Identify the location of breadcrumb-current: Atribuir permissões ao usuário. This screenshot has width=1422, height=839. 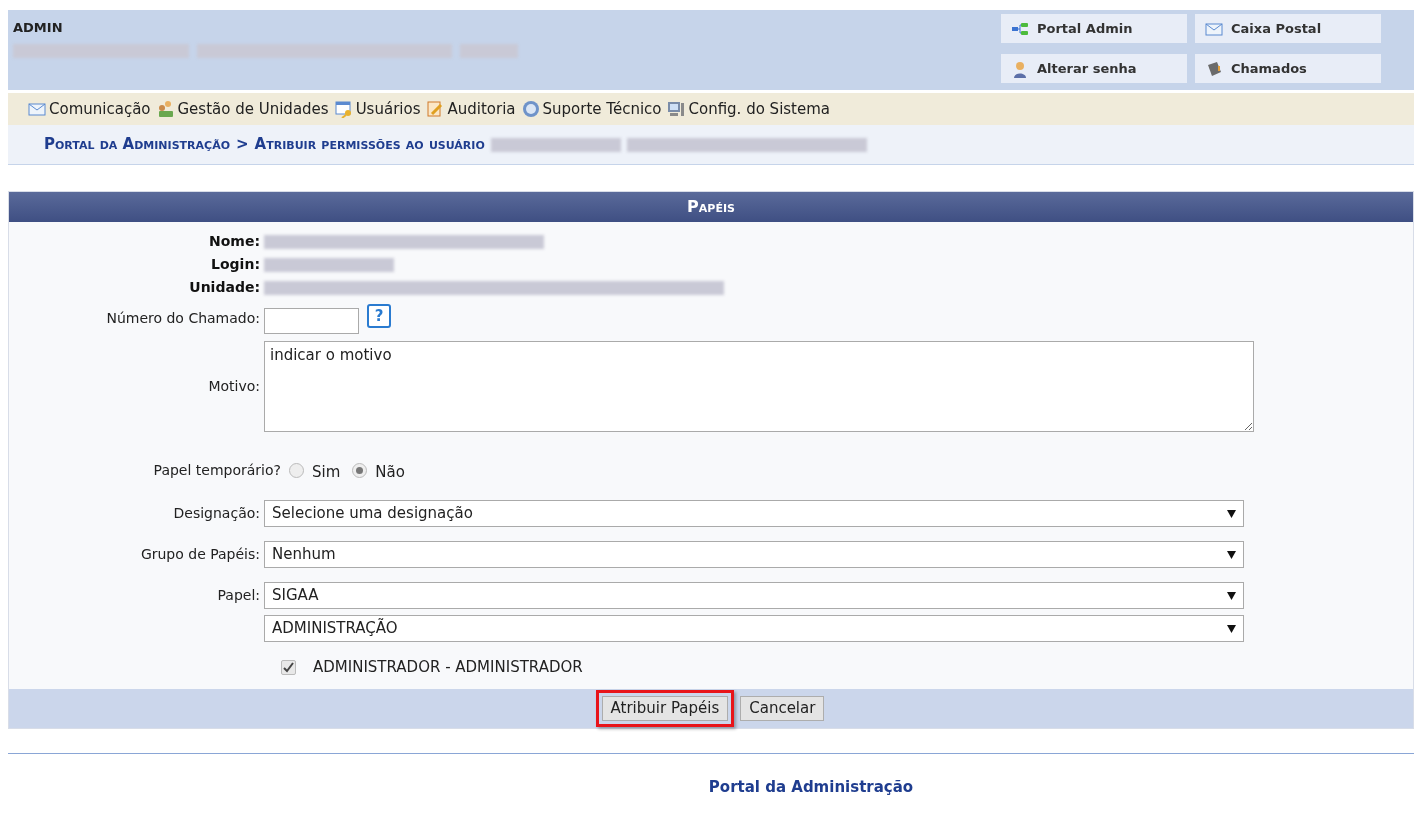
(369, 145).